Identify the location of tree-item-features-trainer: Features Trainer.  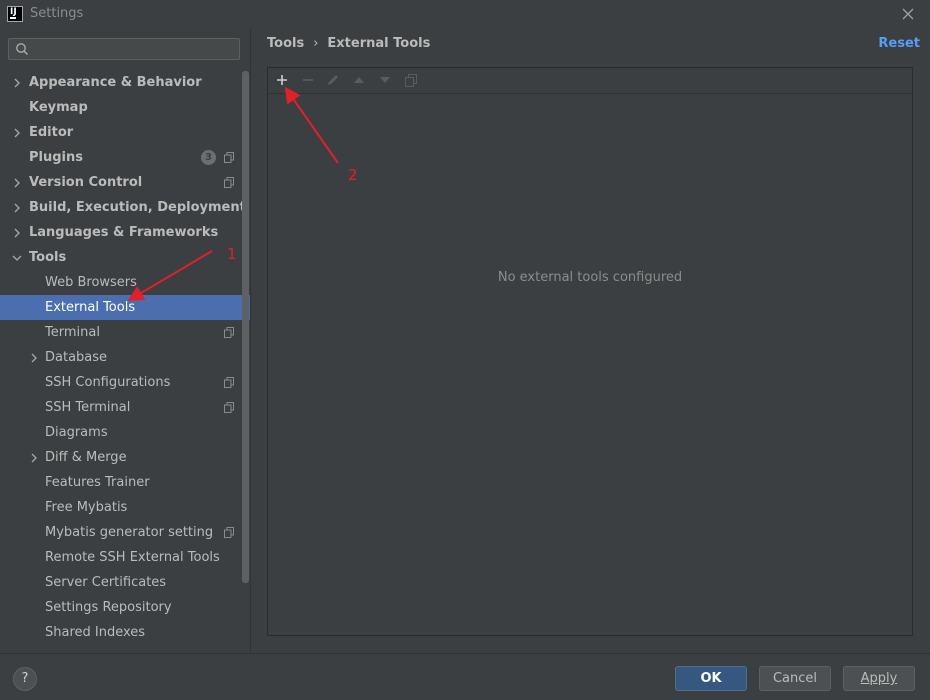
(125, 482).